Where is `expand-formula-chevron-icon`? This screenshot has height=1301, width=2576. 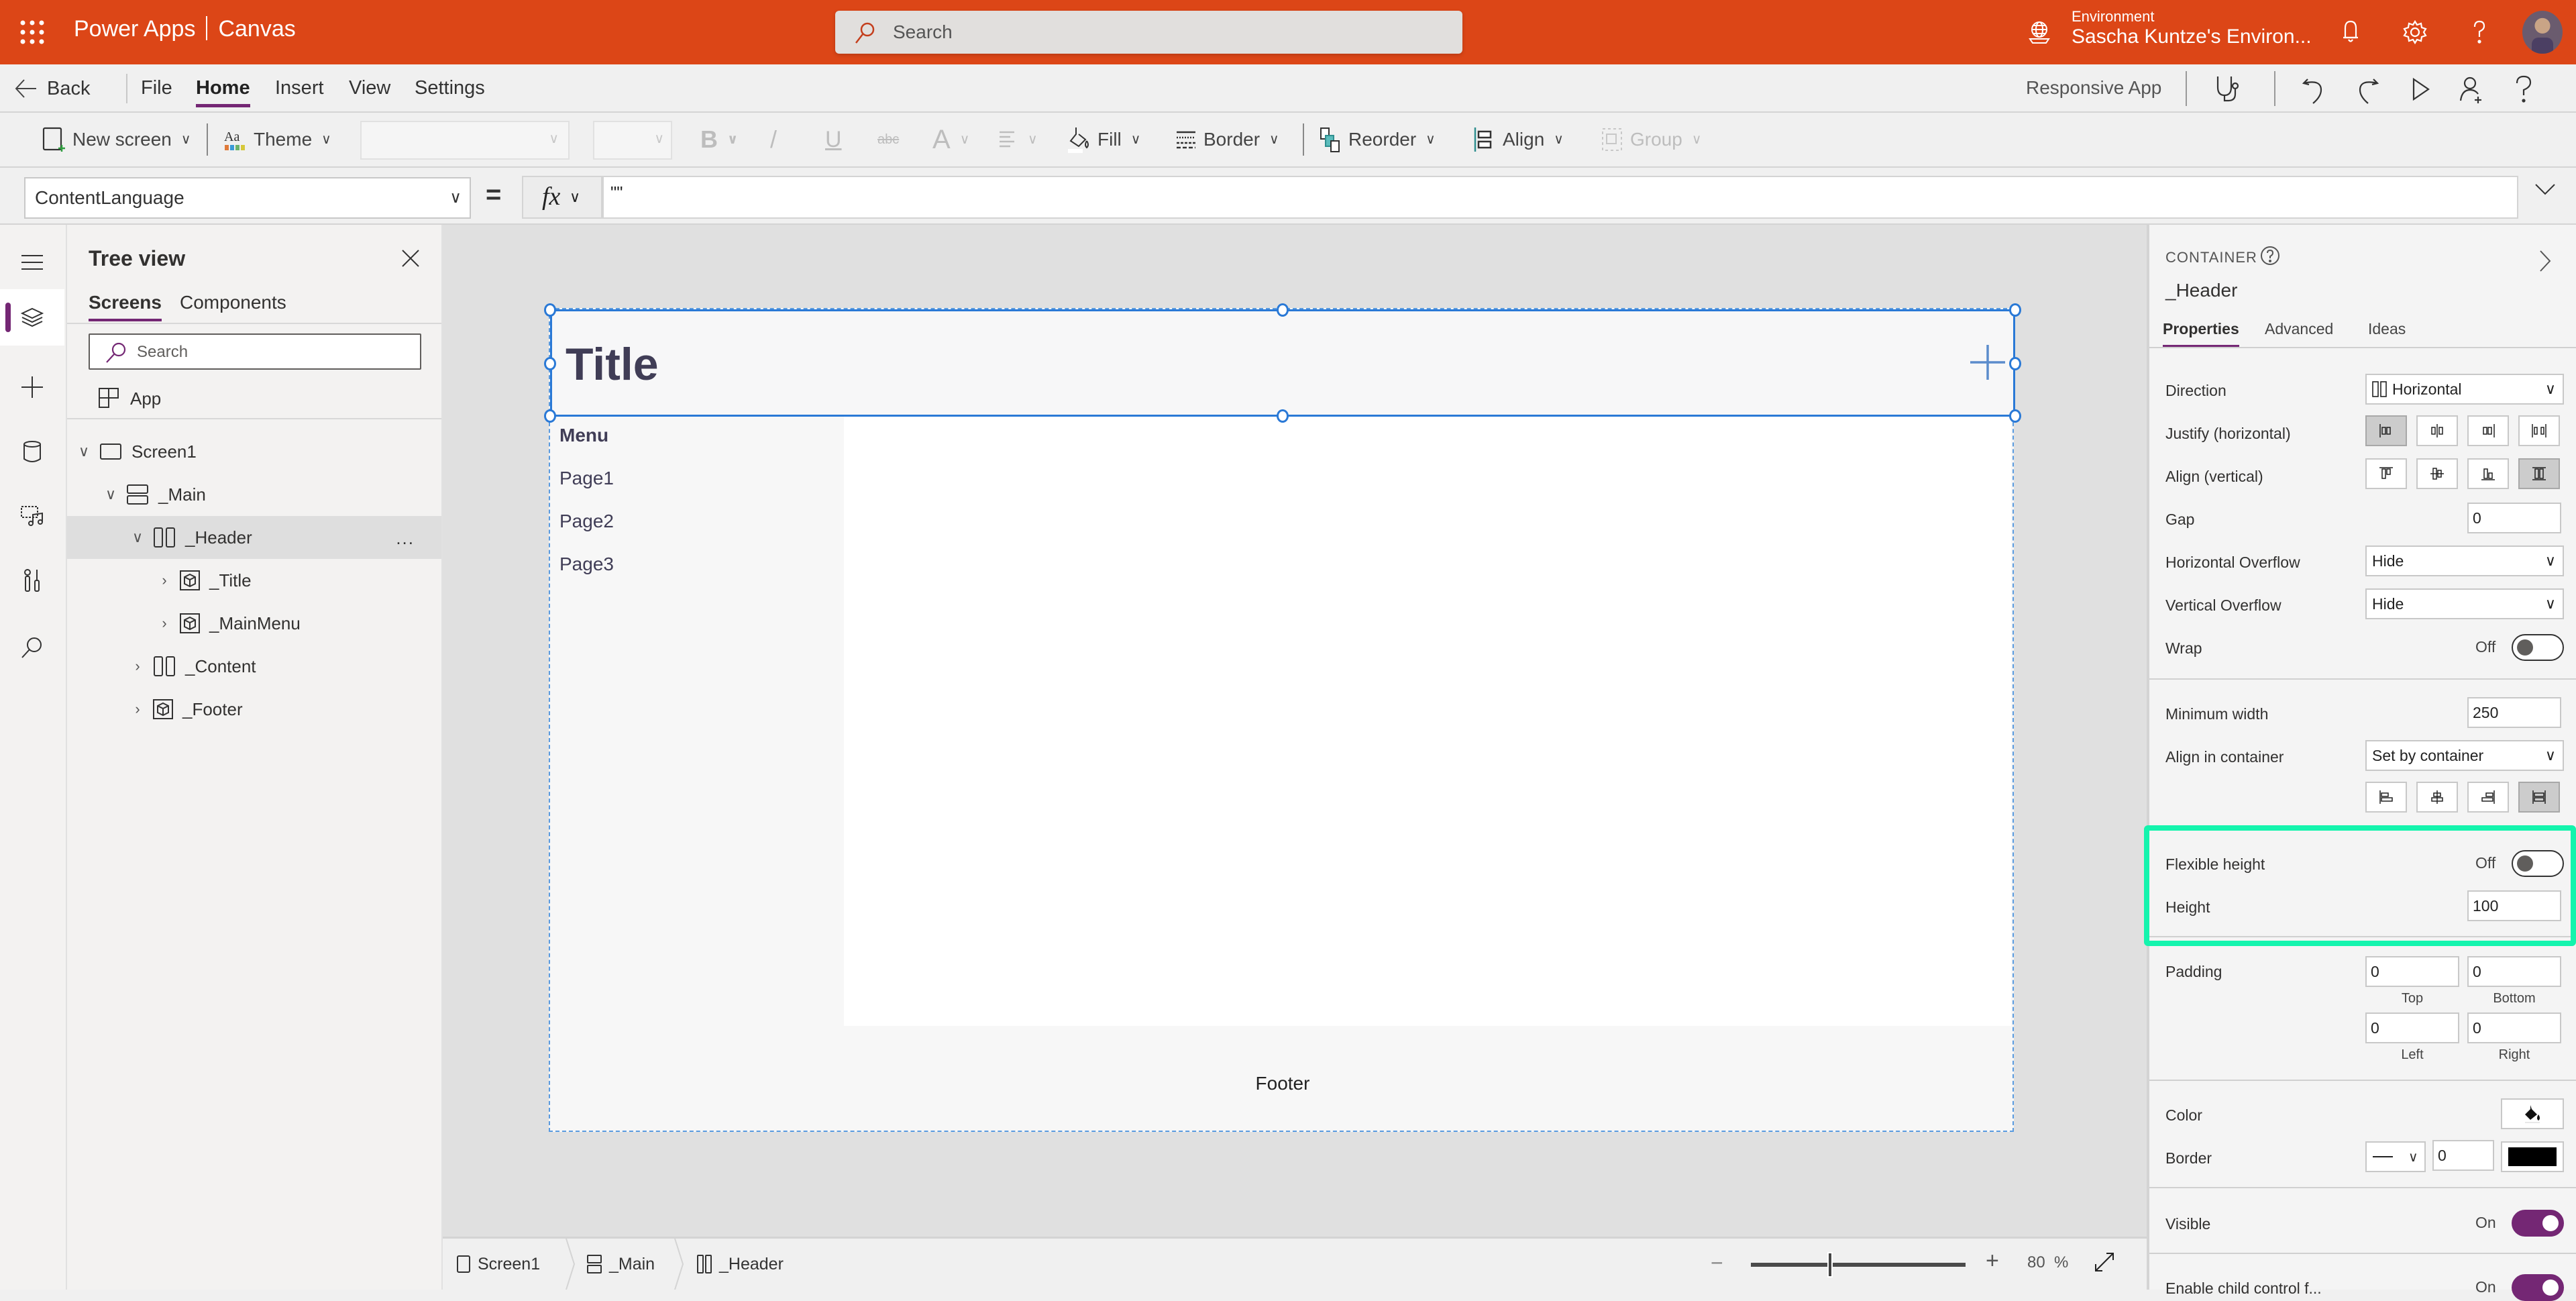 expand-formula-chevron-icon is located at coordinates (2545, 189).